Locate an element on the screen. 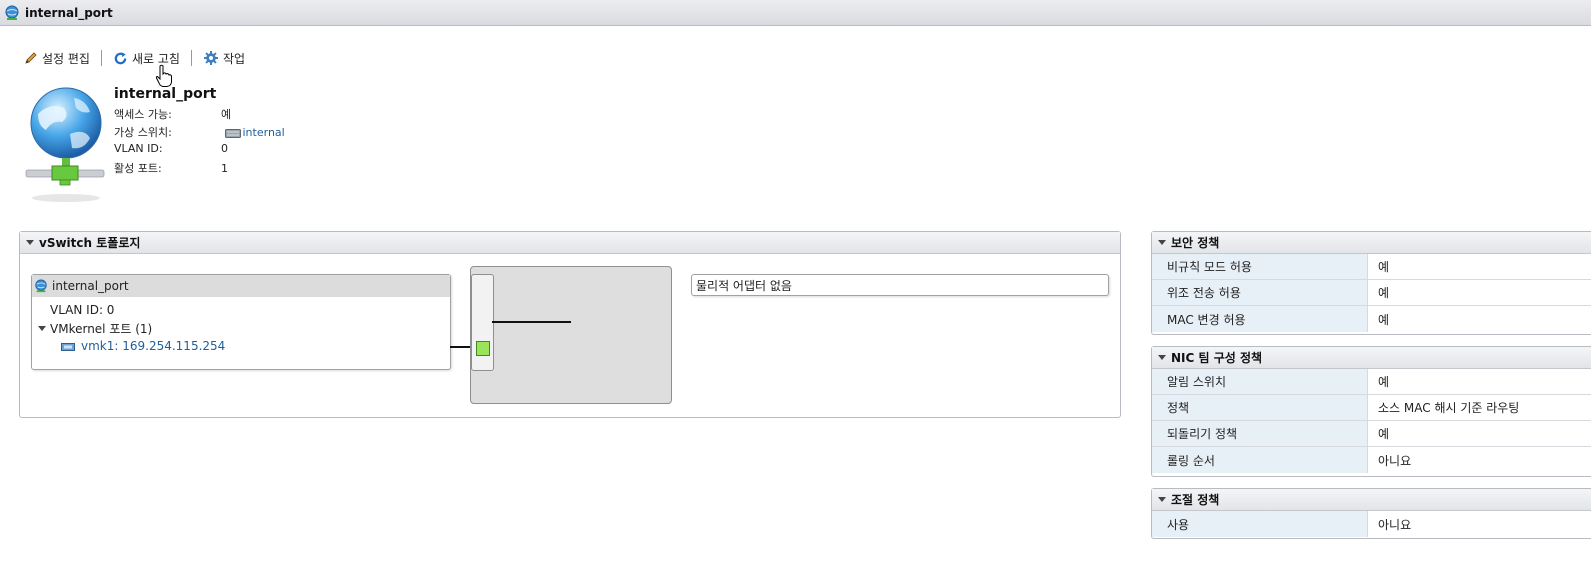 Image resolution: width=1591 pixels, height=564 pixels. vmk-adapter-item: vmk1: 169.254.115.254 is located at coordinates (143, 346).